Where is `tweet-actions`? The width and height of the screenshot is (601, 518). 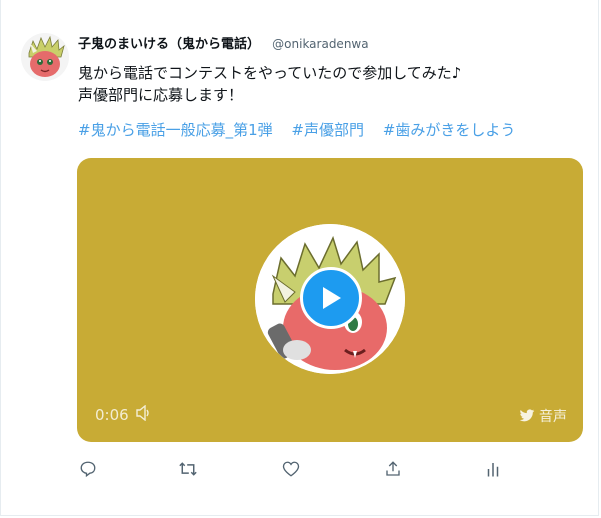 tweet-actions is located at coordinates (292, 469).